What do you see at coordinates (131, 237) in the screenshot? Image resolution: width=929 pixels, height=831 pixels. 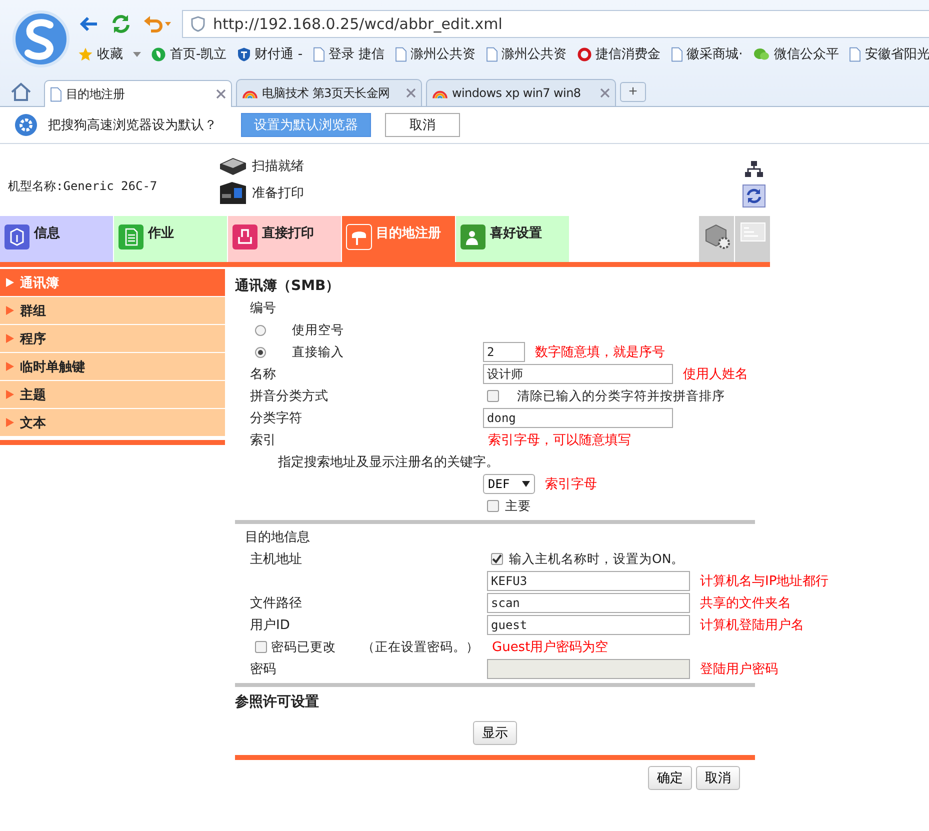 I see `document-icon` at bounding box center [131, 237].